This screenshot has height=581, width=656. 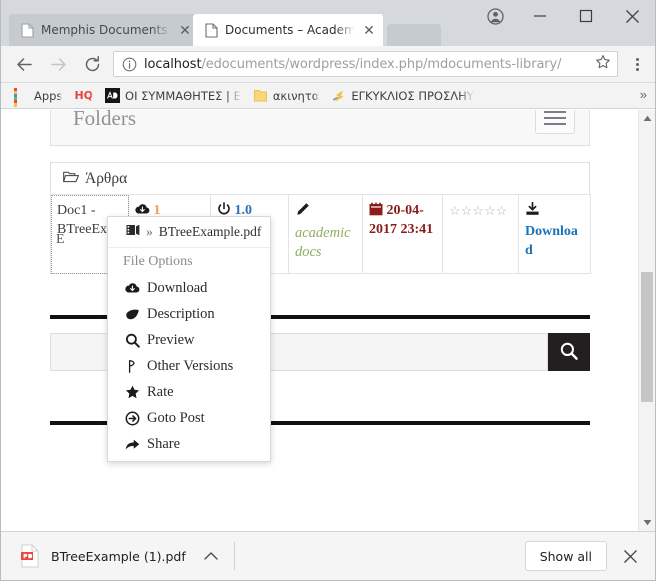 I want to click on menu-item-share: Share, so click(x=189, y=444).